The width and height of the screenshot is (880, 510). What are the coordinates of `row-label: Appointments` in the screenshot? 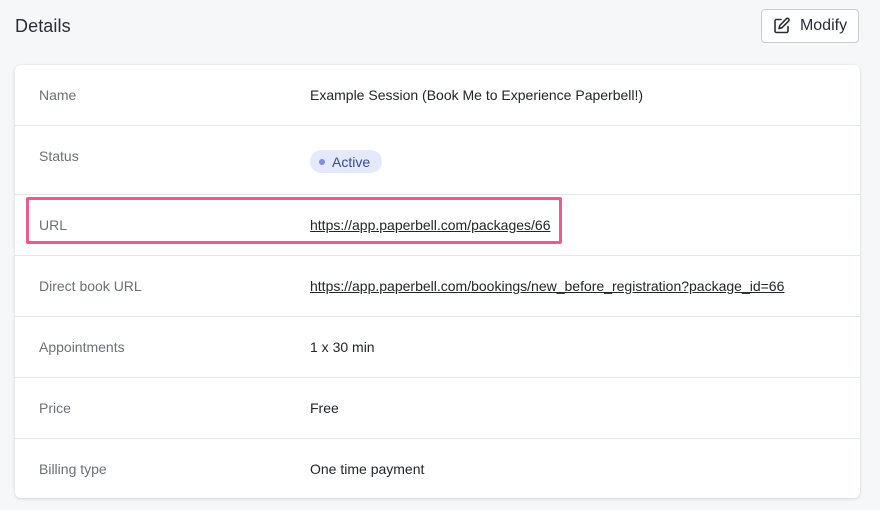 It's located at (82, 347).